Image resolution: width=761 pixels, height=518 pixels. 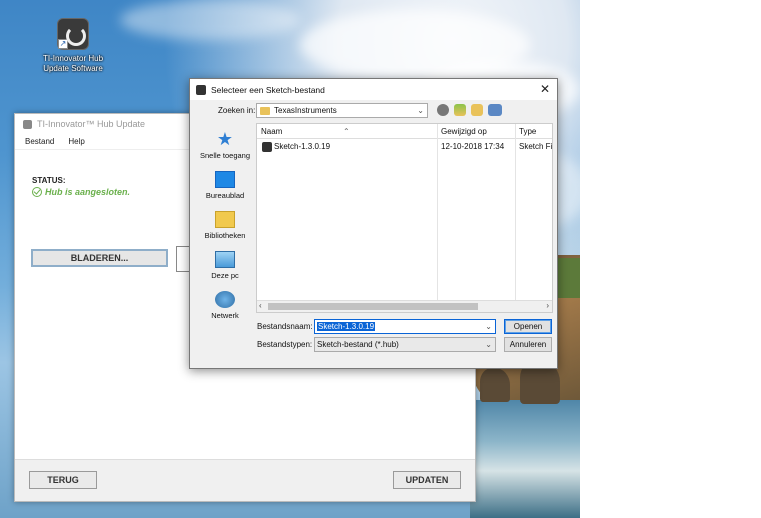 I want to click on filename-label: Bestandsnaam:, so click(x=285, y=326).